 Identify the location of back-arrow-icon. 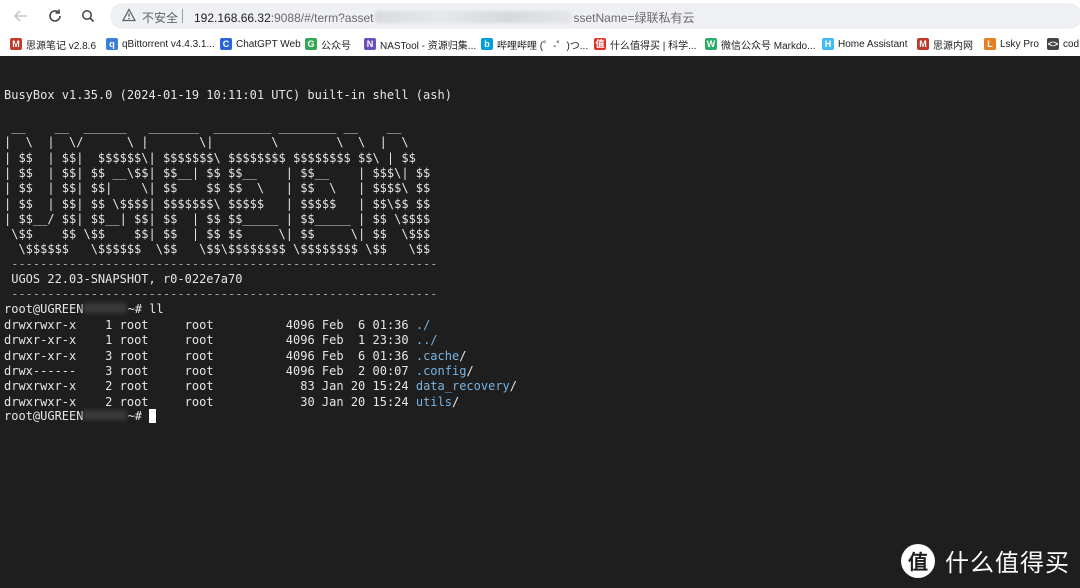
(21, 16).